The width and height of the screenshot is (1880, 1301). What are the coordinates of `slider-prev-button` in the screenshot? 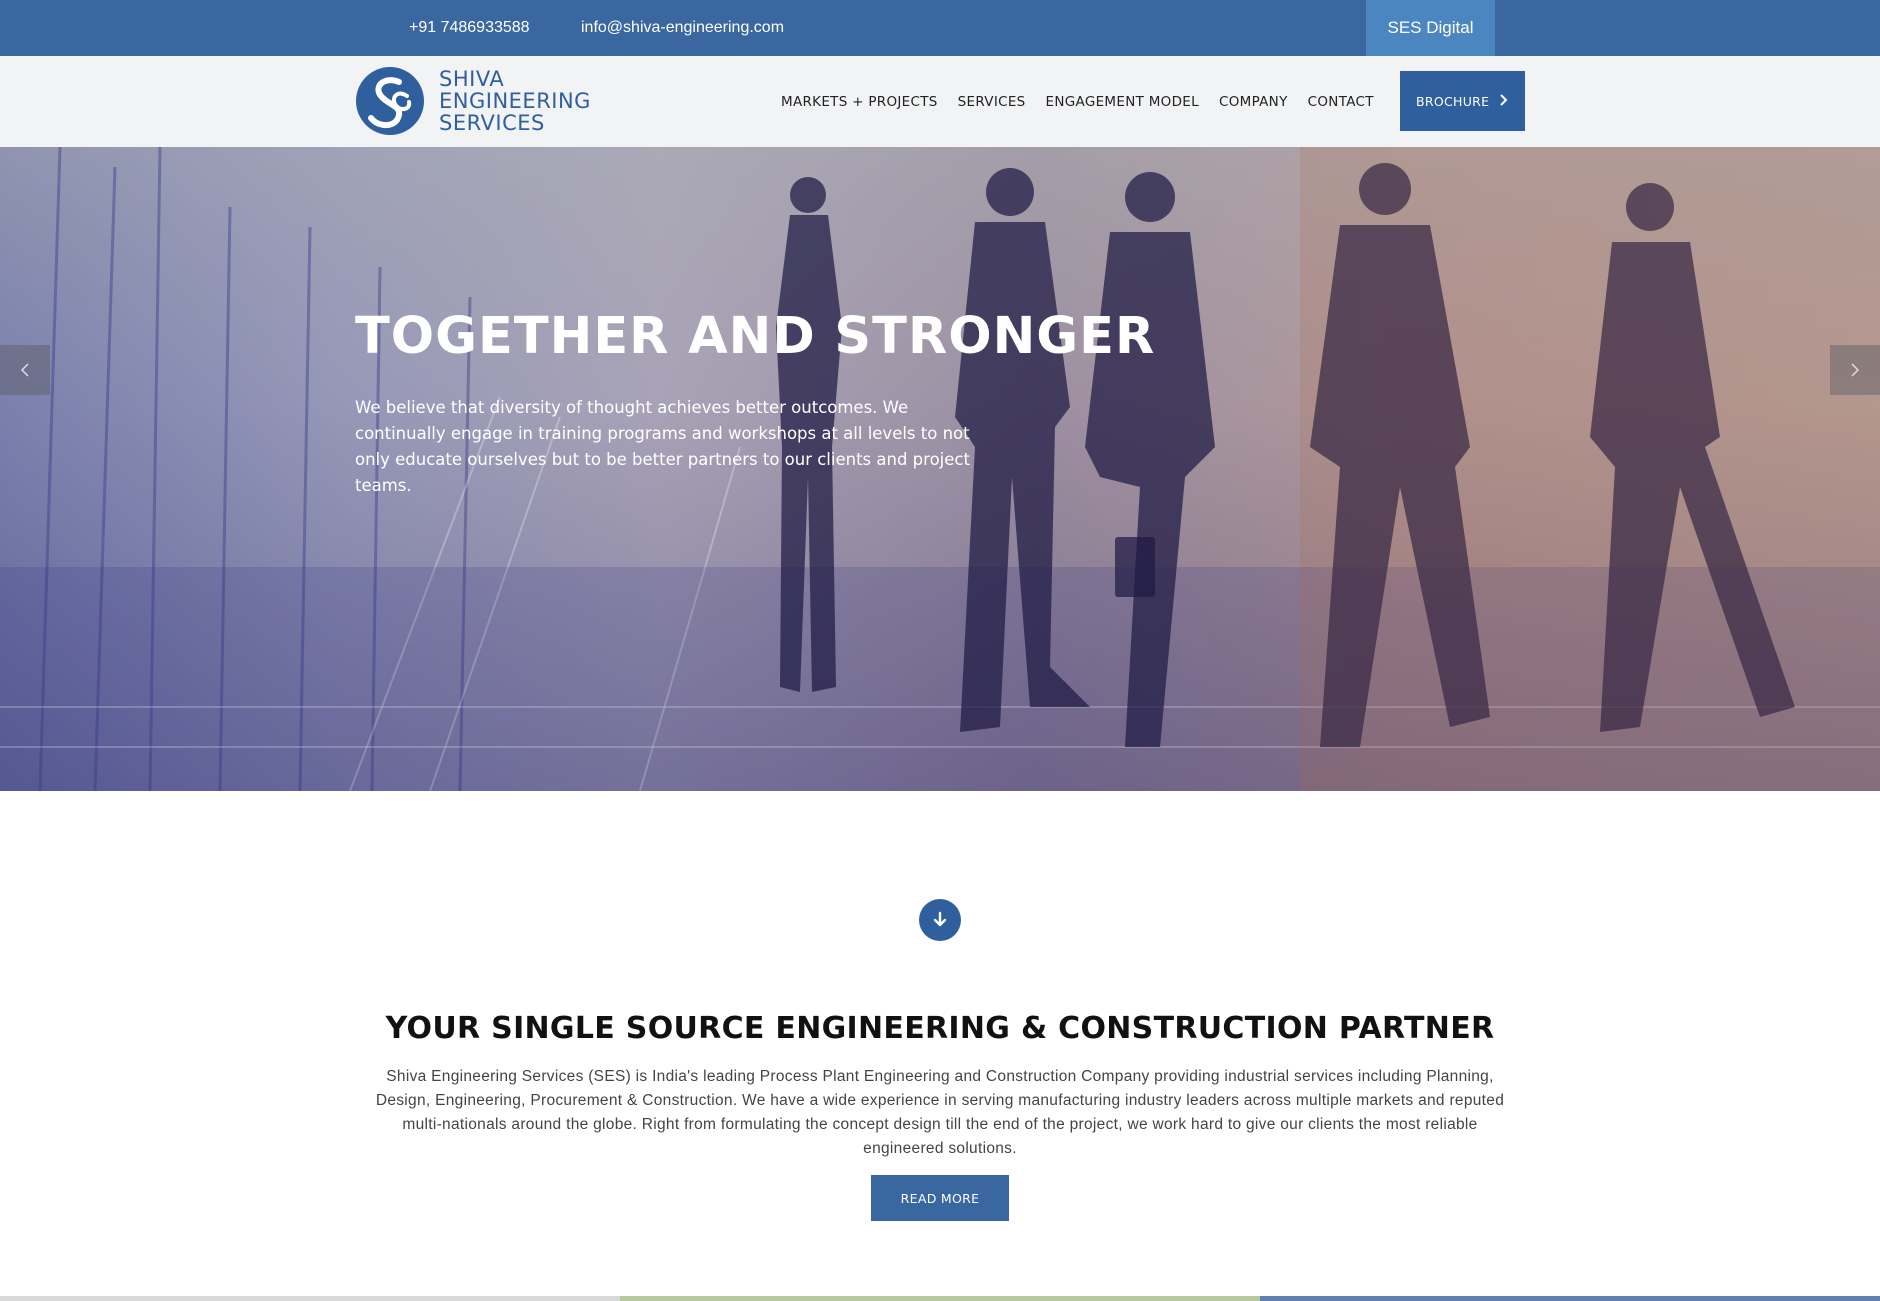 It's located at (25, 370).